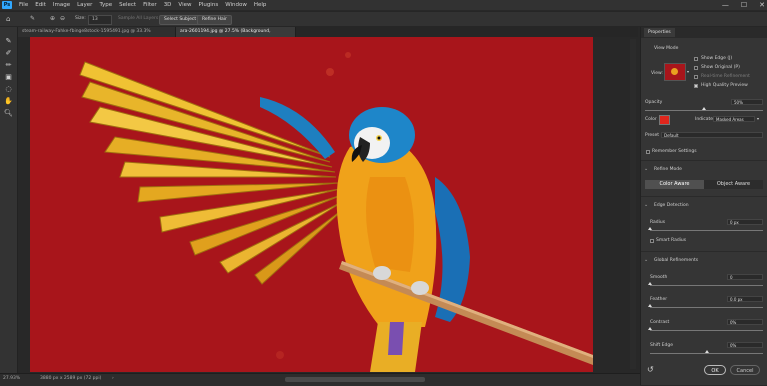  I want to click on reset-icon: ↺, so click(650, 369).